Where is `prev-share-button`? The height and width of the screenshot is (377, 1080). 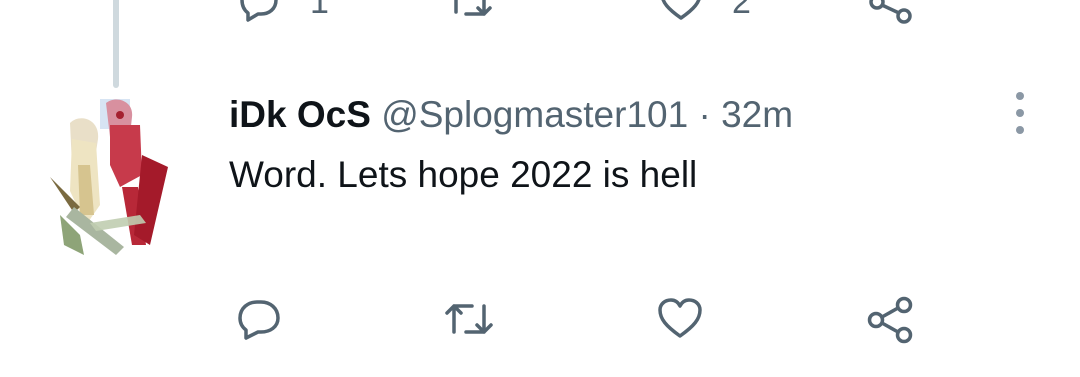
prev-share-button is located at coordinates (891, 12).